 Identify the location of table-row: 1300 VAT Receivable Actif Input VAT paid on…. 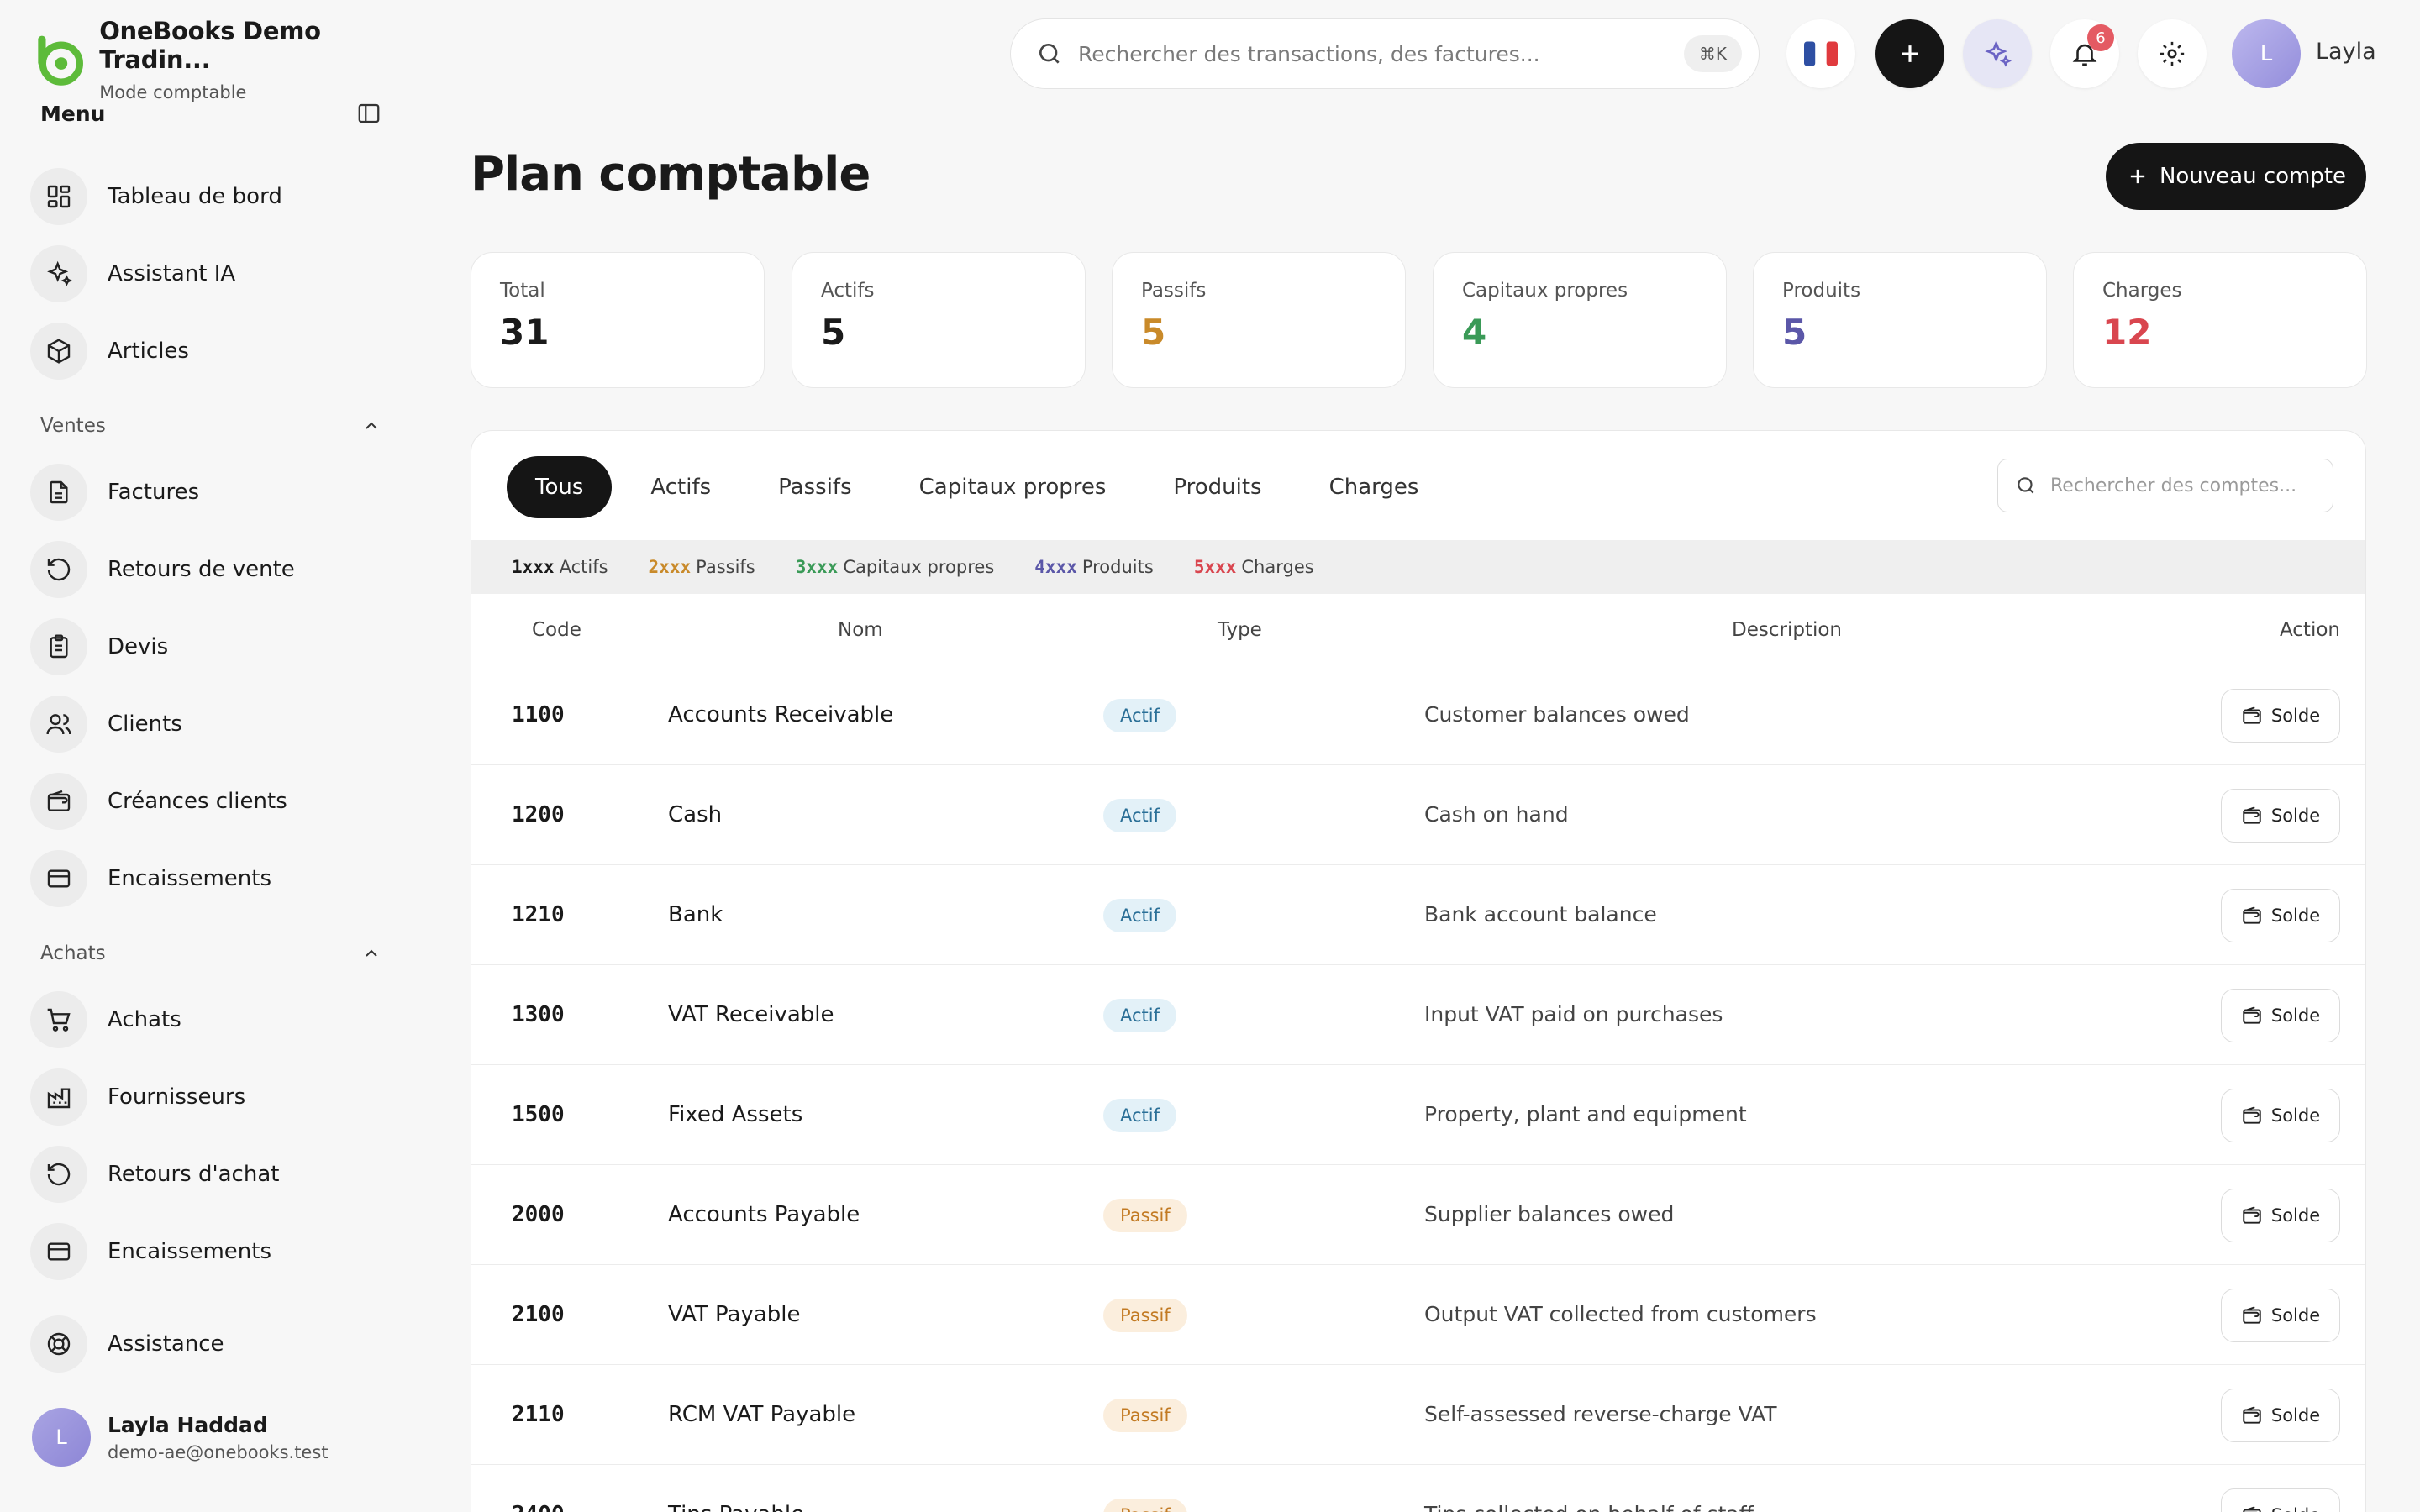
(1418, 1015).